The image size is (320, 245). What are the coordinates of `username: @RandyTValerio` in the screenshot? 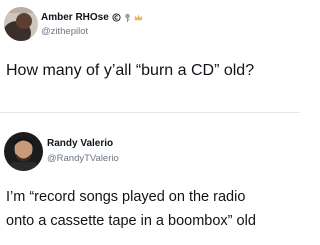 It's located at (83, 158).